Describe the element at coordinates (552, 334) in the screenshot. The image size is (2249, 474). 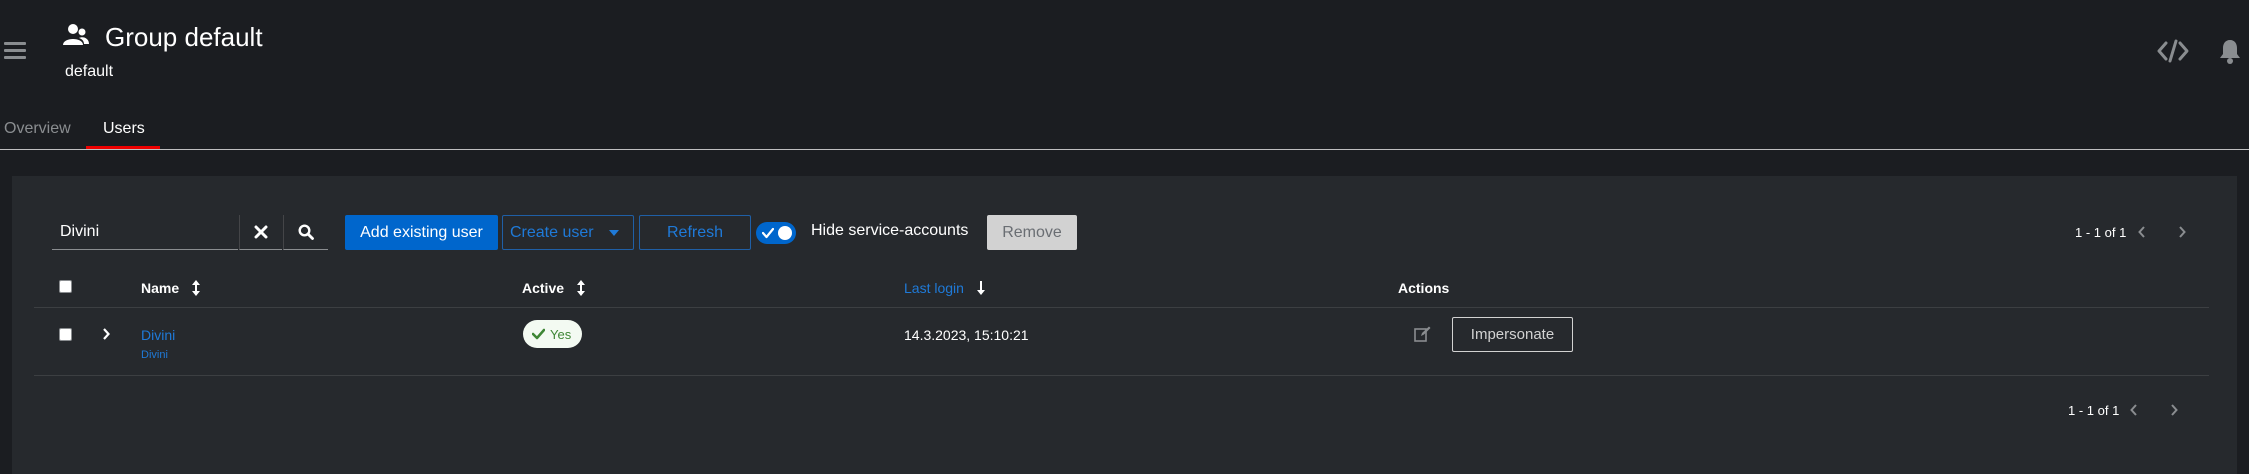
I see `active-status-badge: Yes` at that location.